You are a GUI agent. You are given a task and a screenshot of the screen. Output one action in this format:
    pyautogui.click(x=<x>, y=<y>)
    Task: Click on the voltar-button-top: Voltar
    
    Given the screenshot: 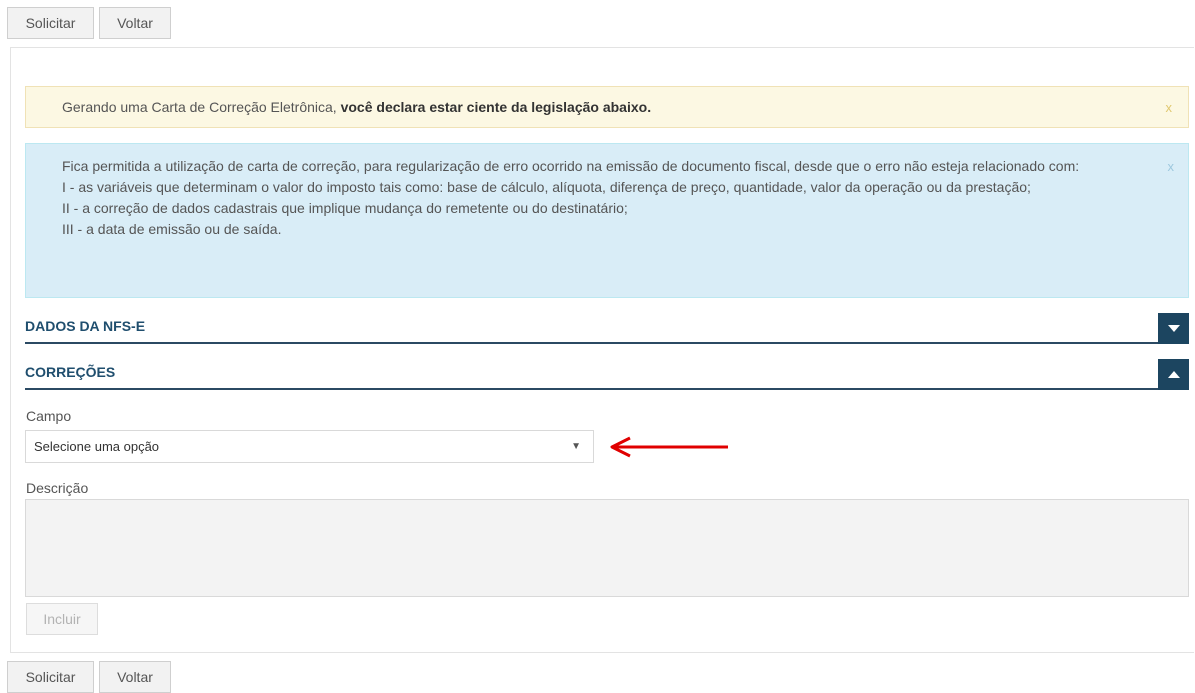 What is the action you would take?
    pyautogui.click(x=135, y=23)
    